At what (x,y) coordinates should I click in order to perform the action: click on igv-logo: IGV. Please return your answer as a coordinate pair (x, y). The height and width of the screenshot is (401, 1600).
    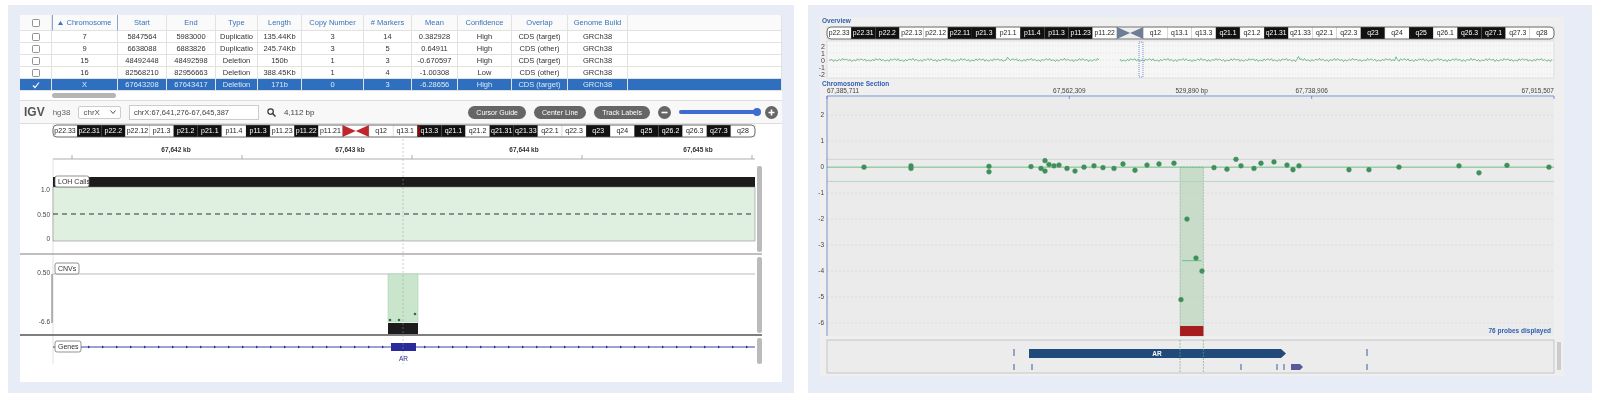
    Looking at the image, I should click on (34, 112).